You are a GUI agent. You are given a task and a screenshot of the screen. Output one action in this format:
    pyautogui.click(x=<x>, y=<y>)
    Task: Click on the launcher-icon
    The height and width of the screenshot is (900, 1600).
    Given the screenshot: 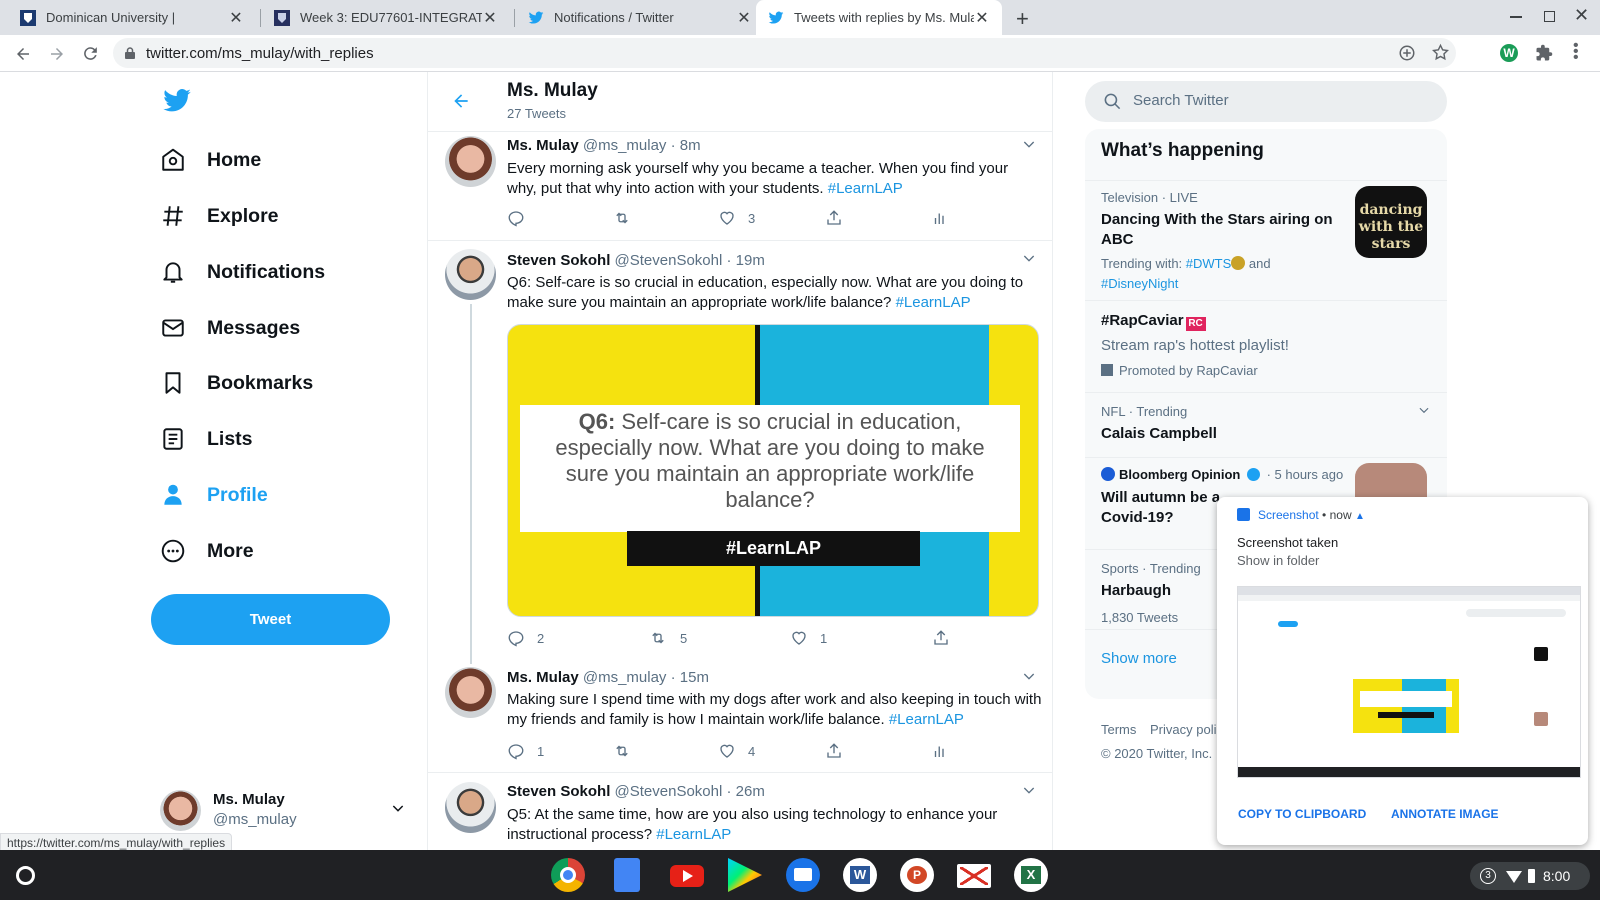 What is the action you would take?
    pyautogui.click(x=25, y=875)
    